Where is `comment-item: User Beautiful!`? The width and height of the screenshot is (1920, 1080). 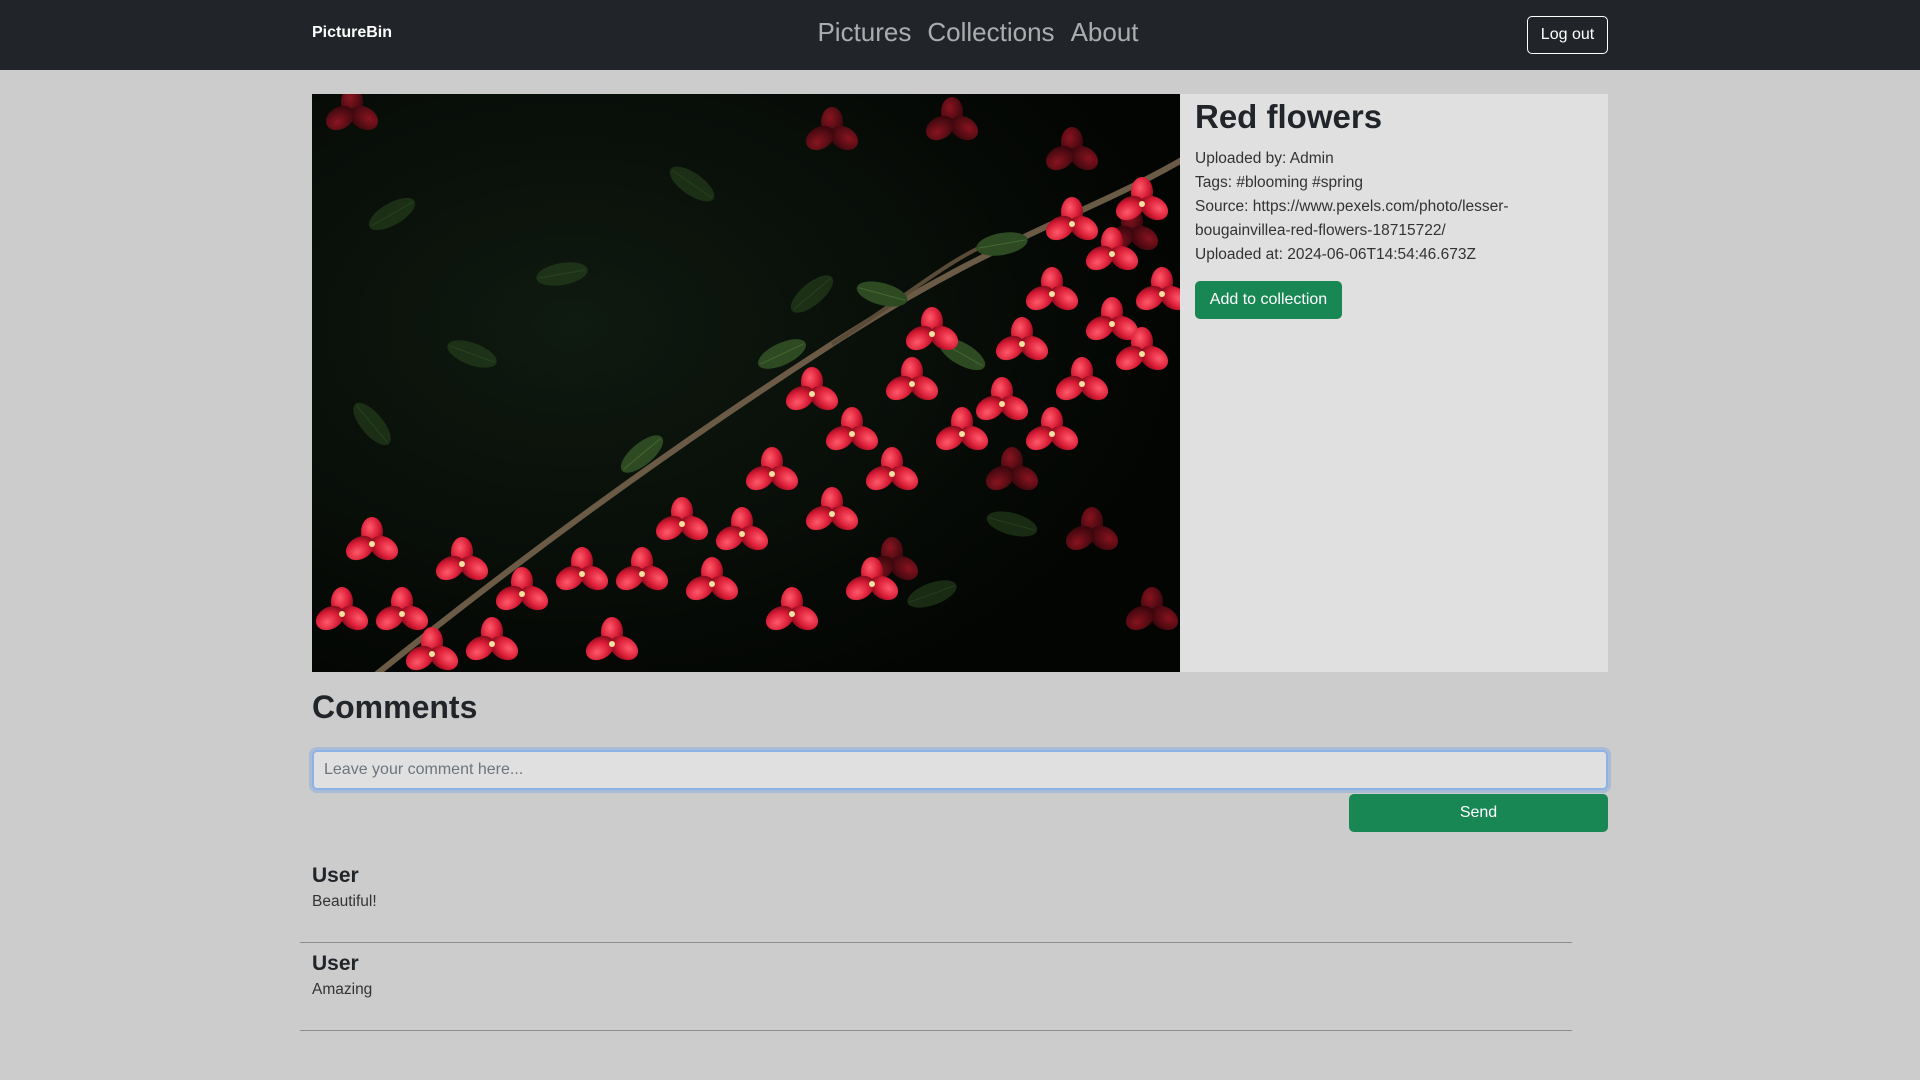
comment-item: User Beautiful! is located at coordinates (936, 899).